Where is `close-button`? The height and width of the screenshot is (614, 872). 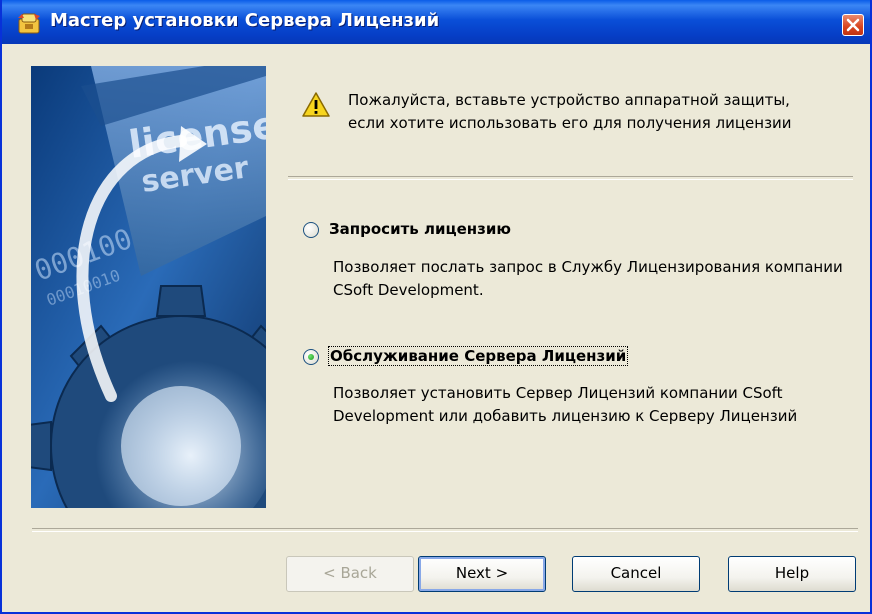
close-button is located at coordinates (853, 25).